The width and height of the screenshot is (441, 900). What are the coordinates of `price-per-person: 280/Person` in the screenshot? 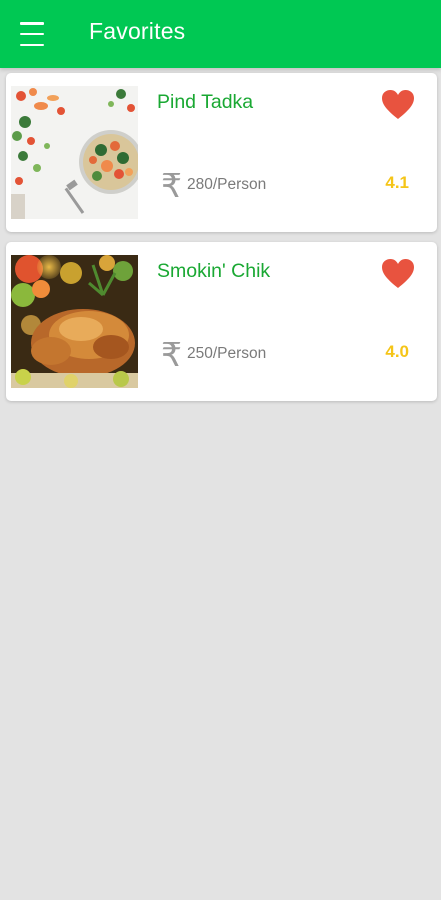 It's located at (227, 184).